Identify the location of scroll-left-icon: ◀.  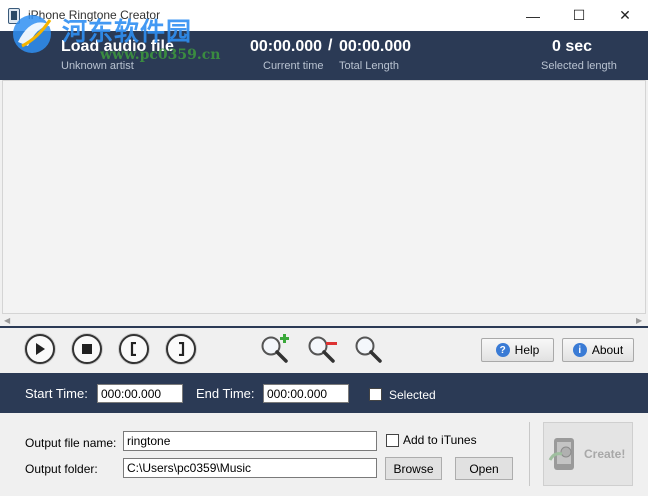
(8, 320).